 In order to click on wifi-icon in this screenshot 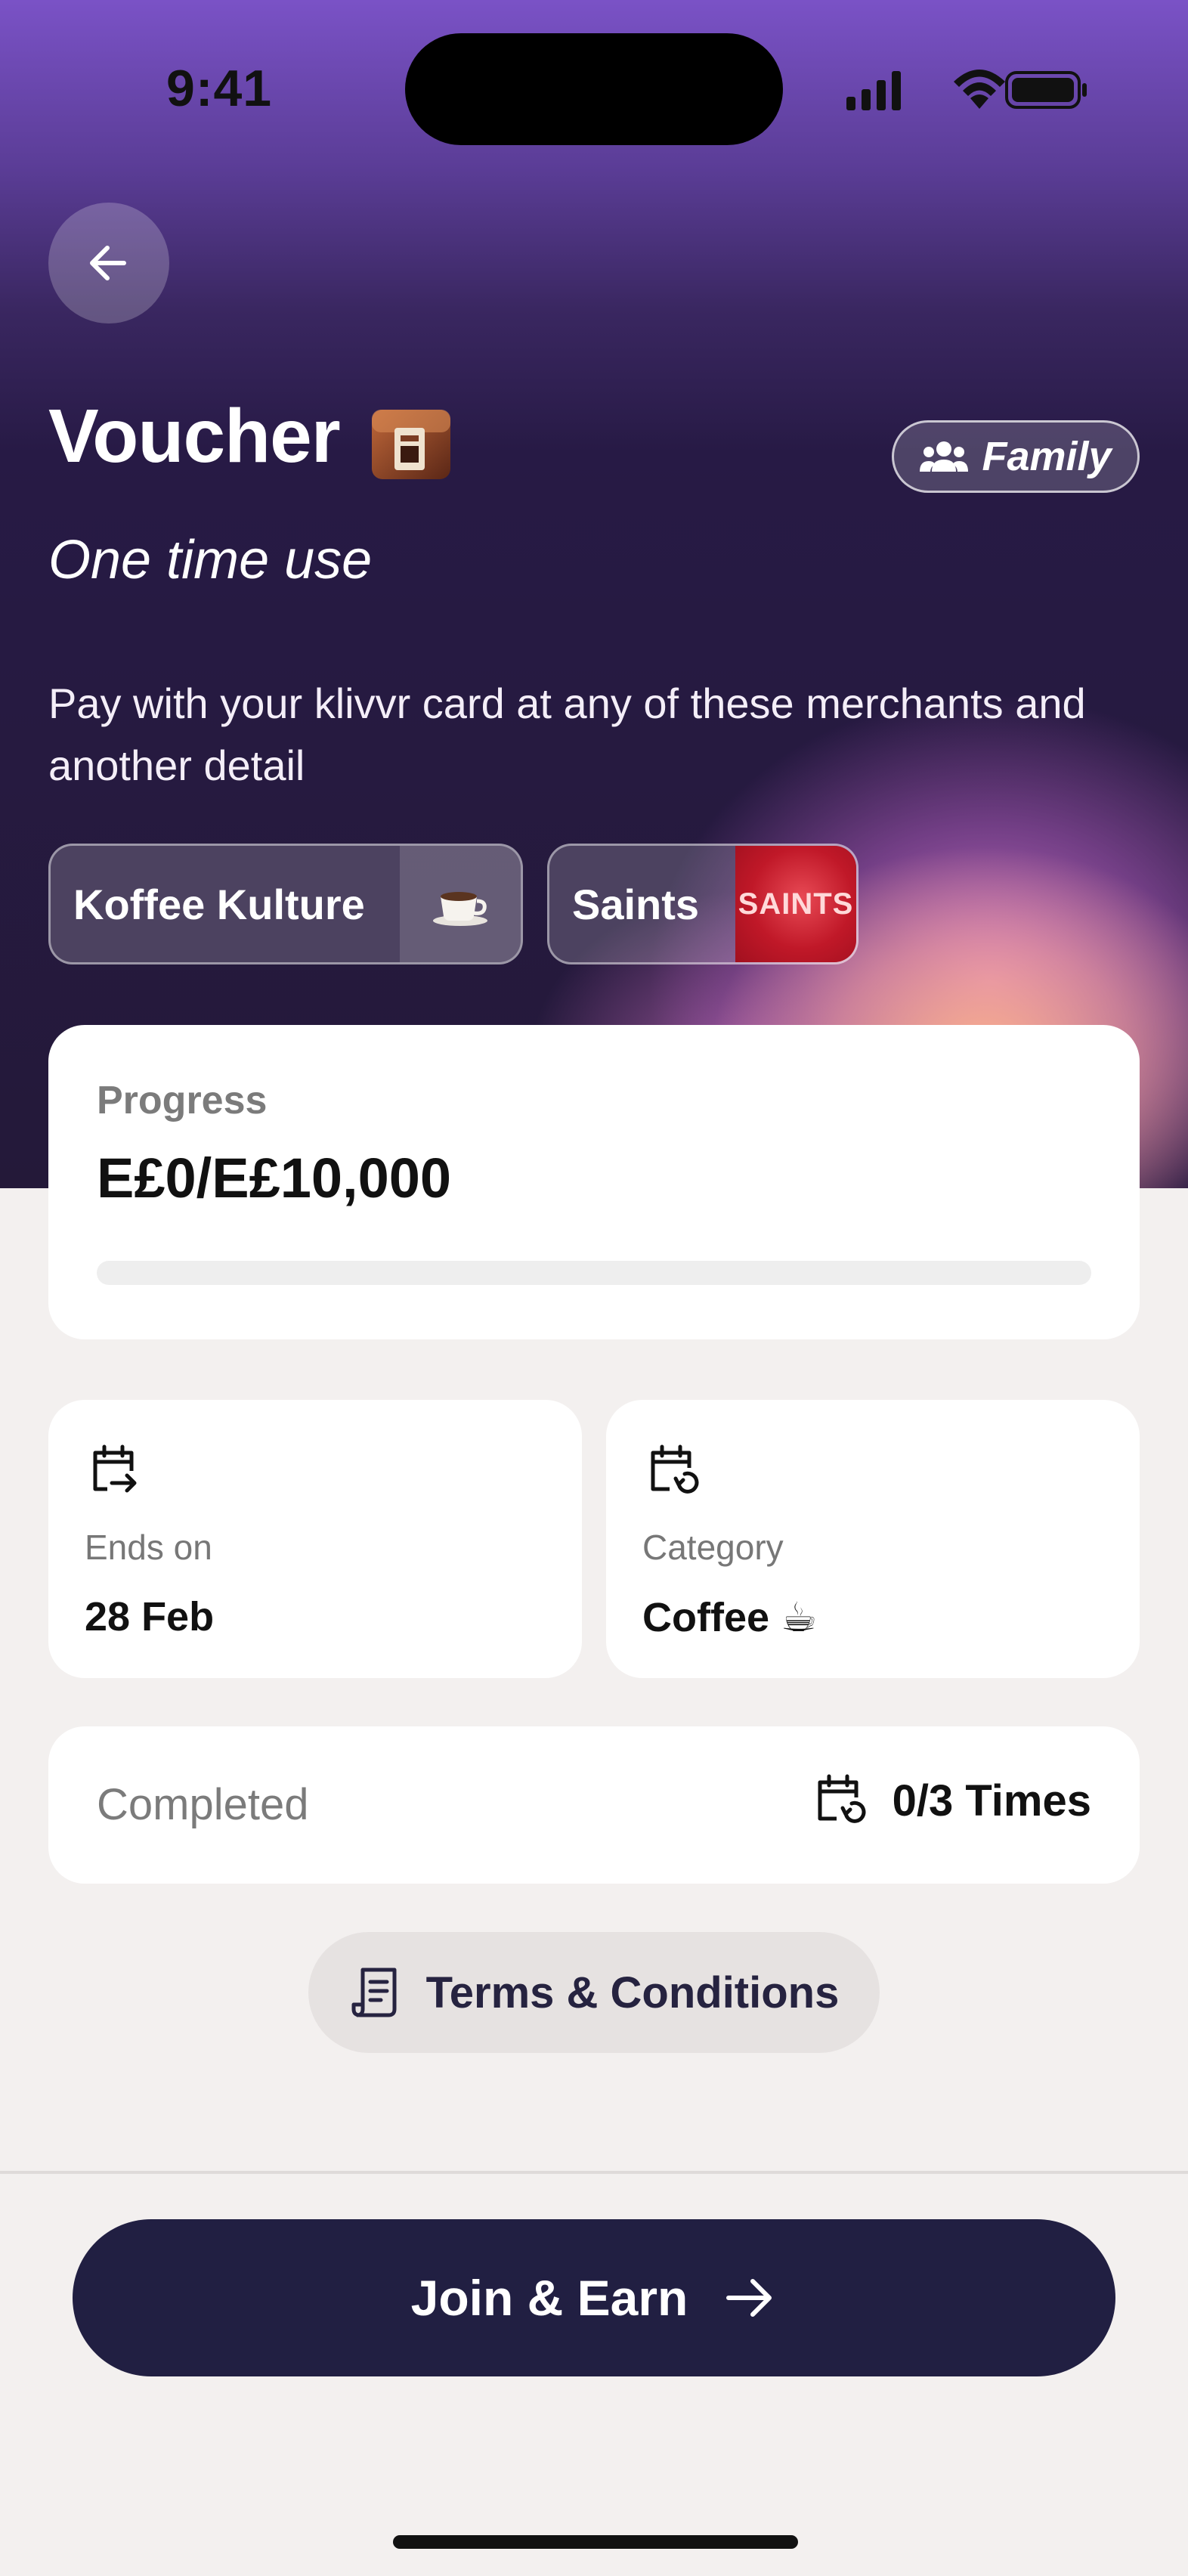, I will do `click(980, 89)`.